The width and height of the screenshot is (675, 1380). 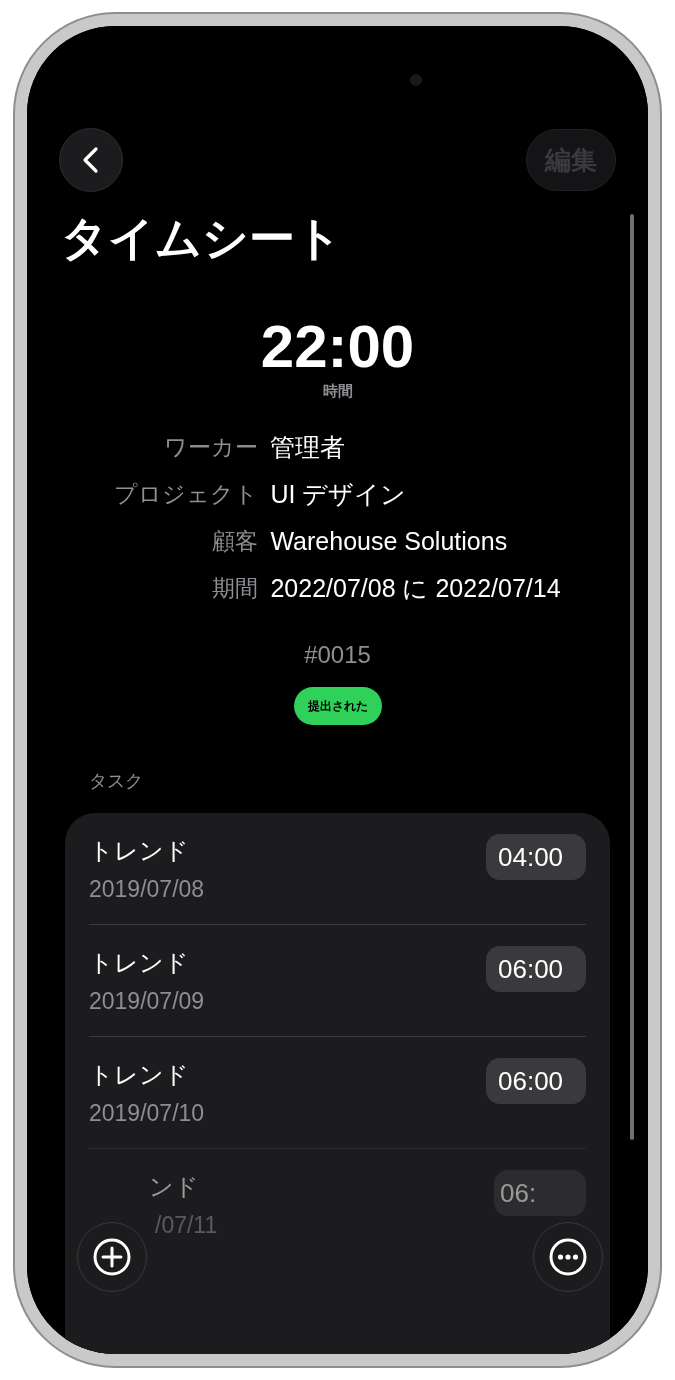 What do you see at coordinates (337, 391) in the screenshot?
I see `total-caption: 時間` at bounding box center [337, 391].